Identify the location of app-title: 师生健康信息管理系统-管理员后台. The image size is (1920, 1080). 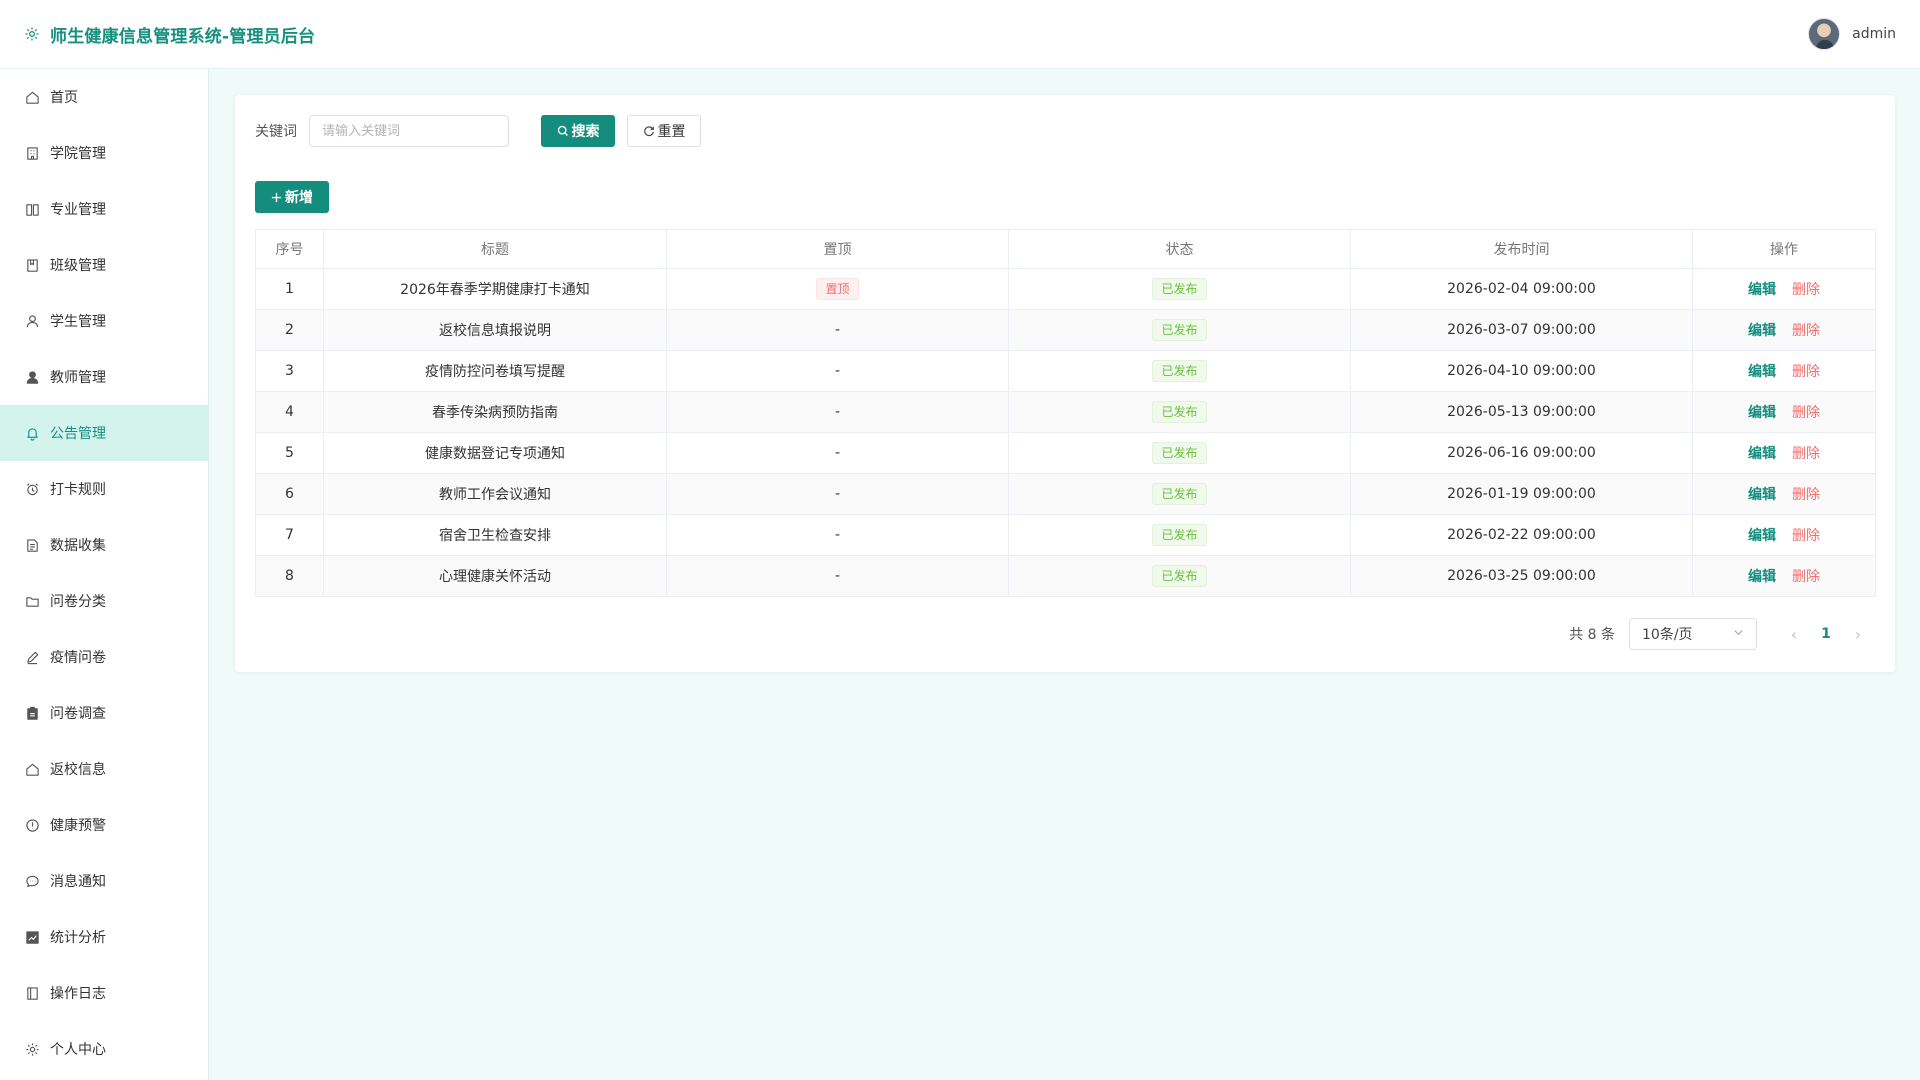
(183, 36).